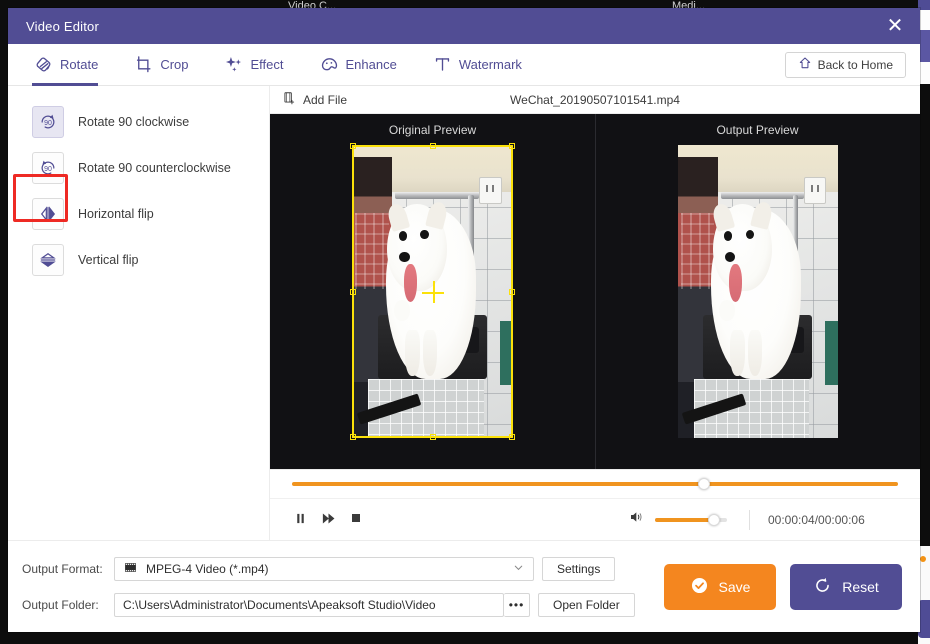 The height and width of the screenshot is (644, 930). What do you see at coordinates (822, 587) in the screenshot?
I see `reset-icon` at bounding box center [822, 587].